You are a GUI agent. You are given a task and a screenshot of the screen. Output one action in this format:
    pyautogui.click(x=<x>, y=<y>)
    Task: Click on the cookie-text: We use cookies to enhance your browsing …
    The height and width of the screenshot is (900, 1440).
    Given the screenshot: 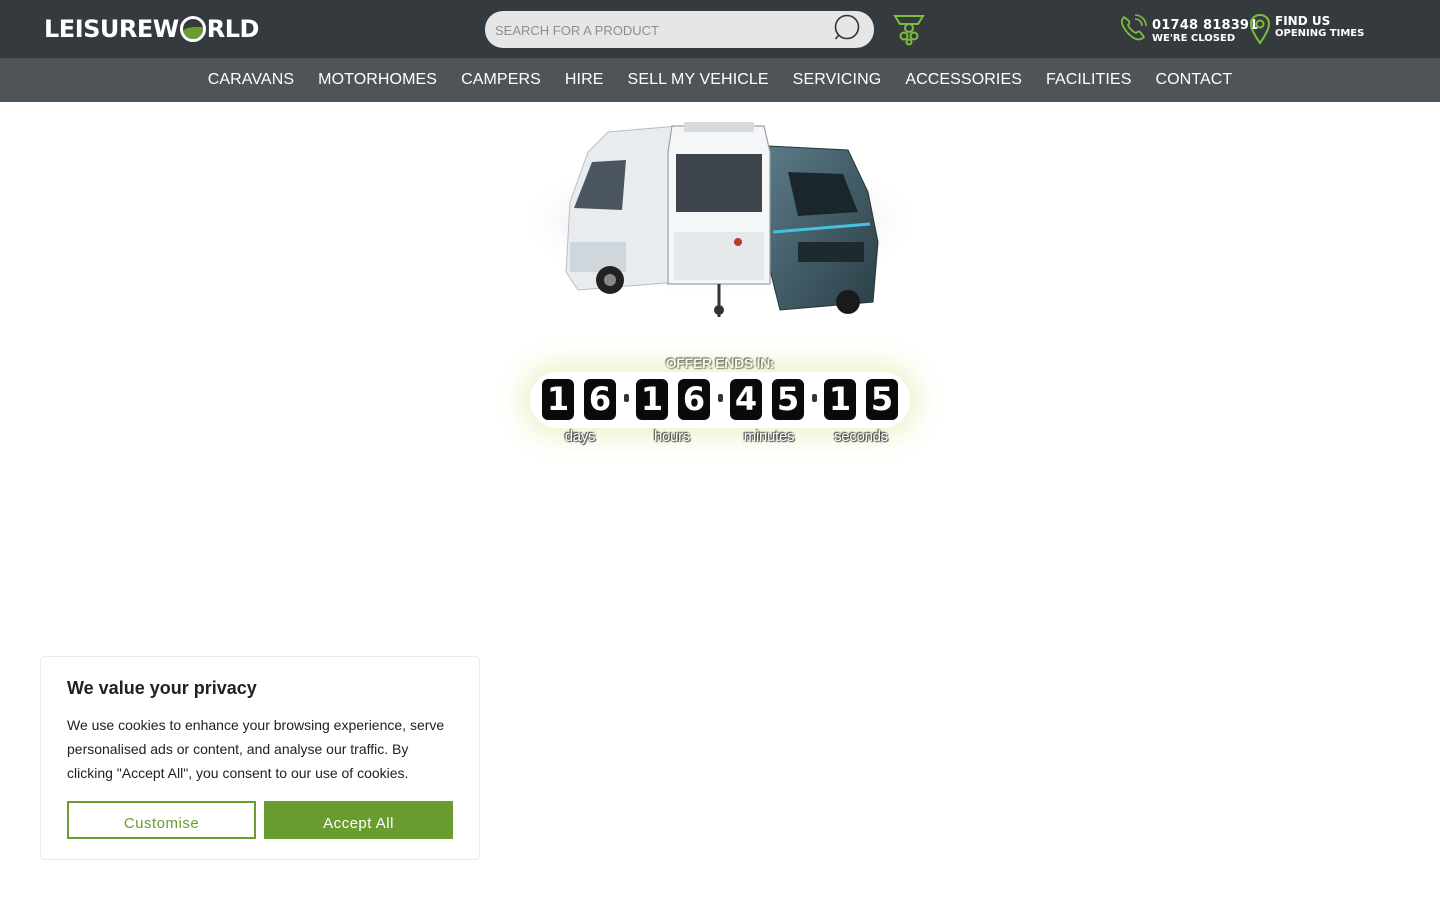 What is the action you would take?
    pyautogui.click(x=256, y=749)
    